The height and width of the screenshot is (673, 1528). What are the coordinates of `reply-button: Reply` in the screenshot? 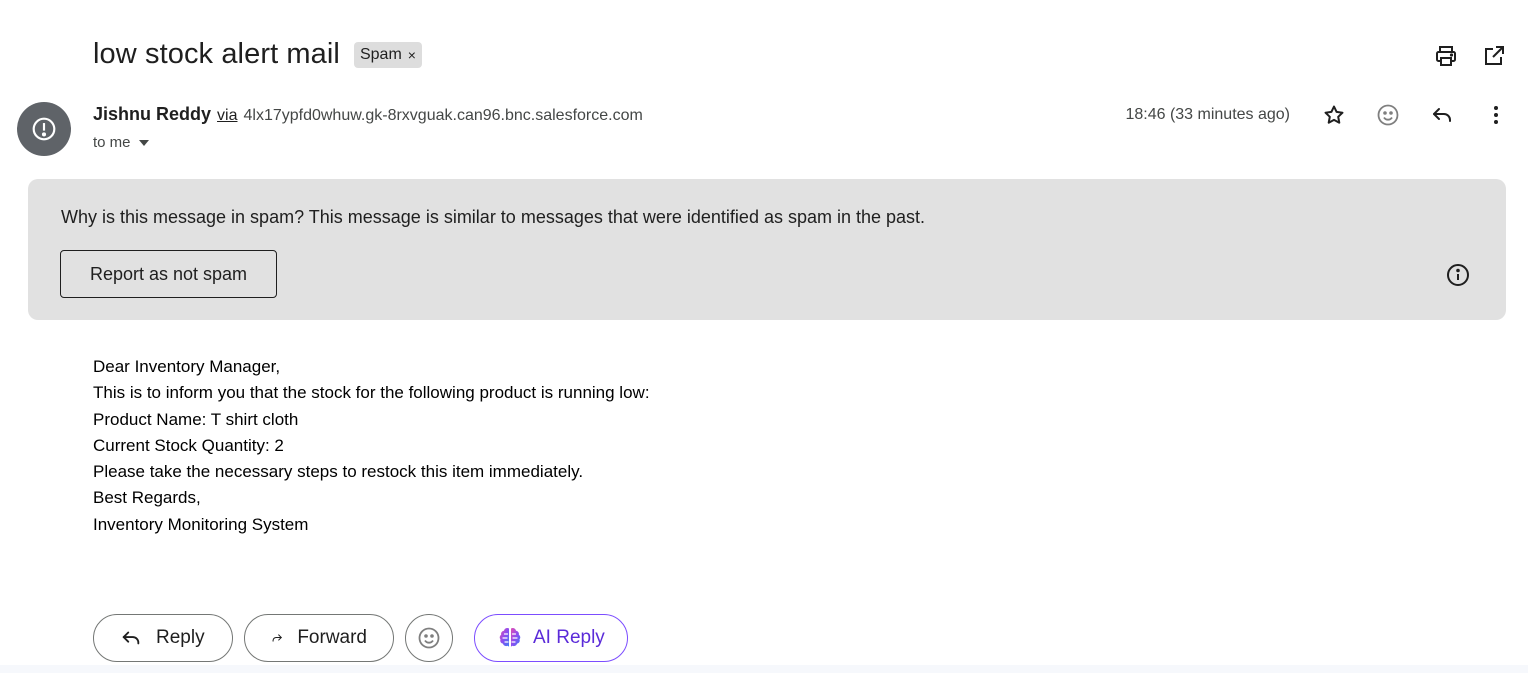 It's located at (163, 638).